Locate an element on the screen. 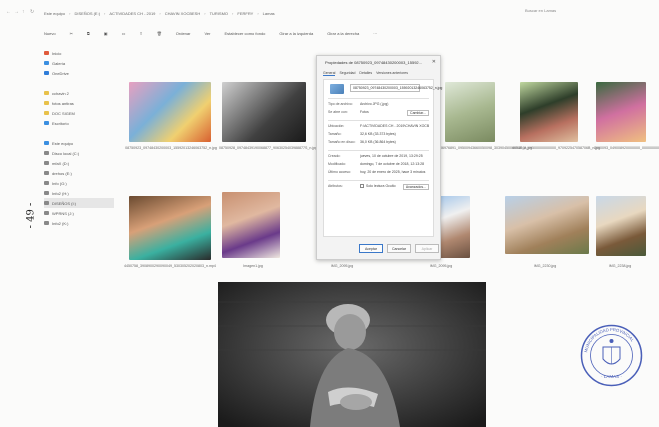  ok-button: Aceptar is located at coordinates (371, 248).